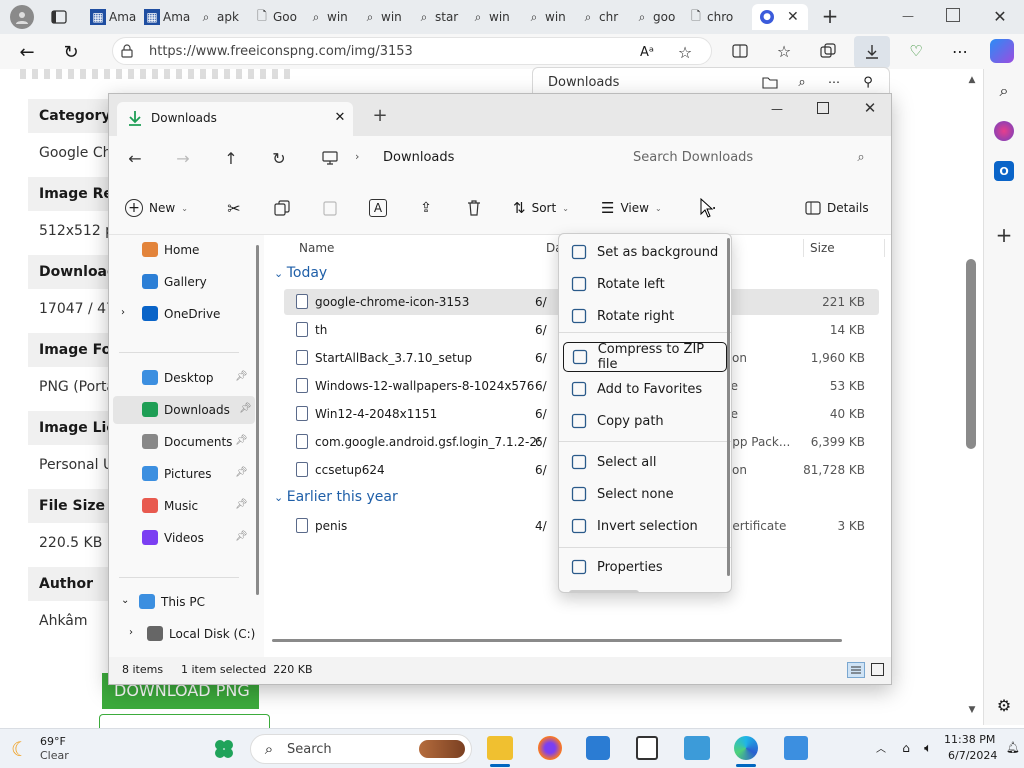  Describe the element at coordinates (746, 748) in the screenshot. I see `edge-icon` at that location.